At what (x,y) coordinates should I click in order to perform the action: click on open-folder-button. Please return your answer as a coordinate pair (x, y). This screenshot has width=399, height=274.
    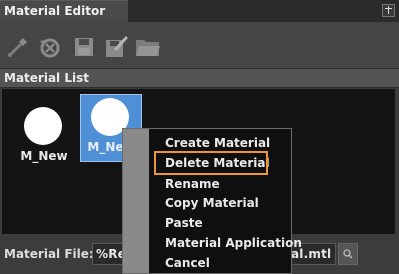
    Looking at the image, I should click on (148, 47).